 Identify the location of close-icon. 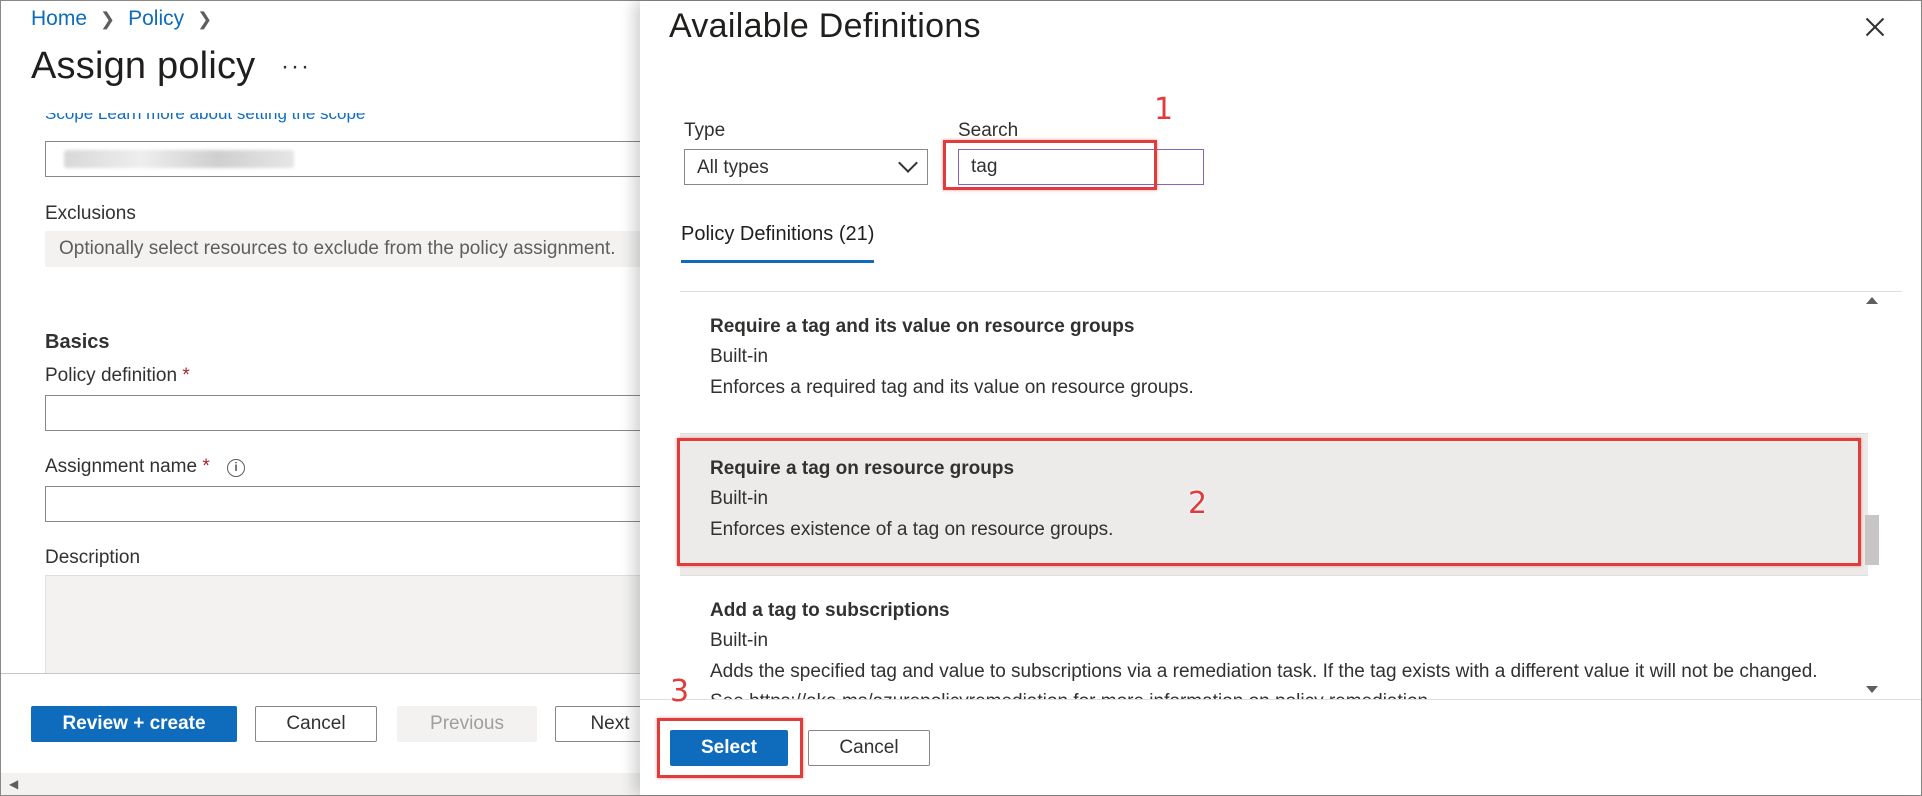
(1875, 28).